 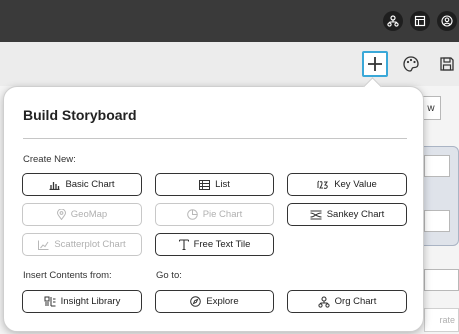 I want to click on save-button, so click(x=446, y=64).